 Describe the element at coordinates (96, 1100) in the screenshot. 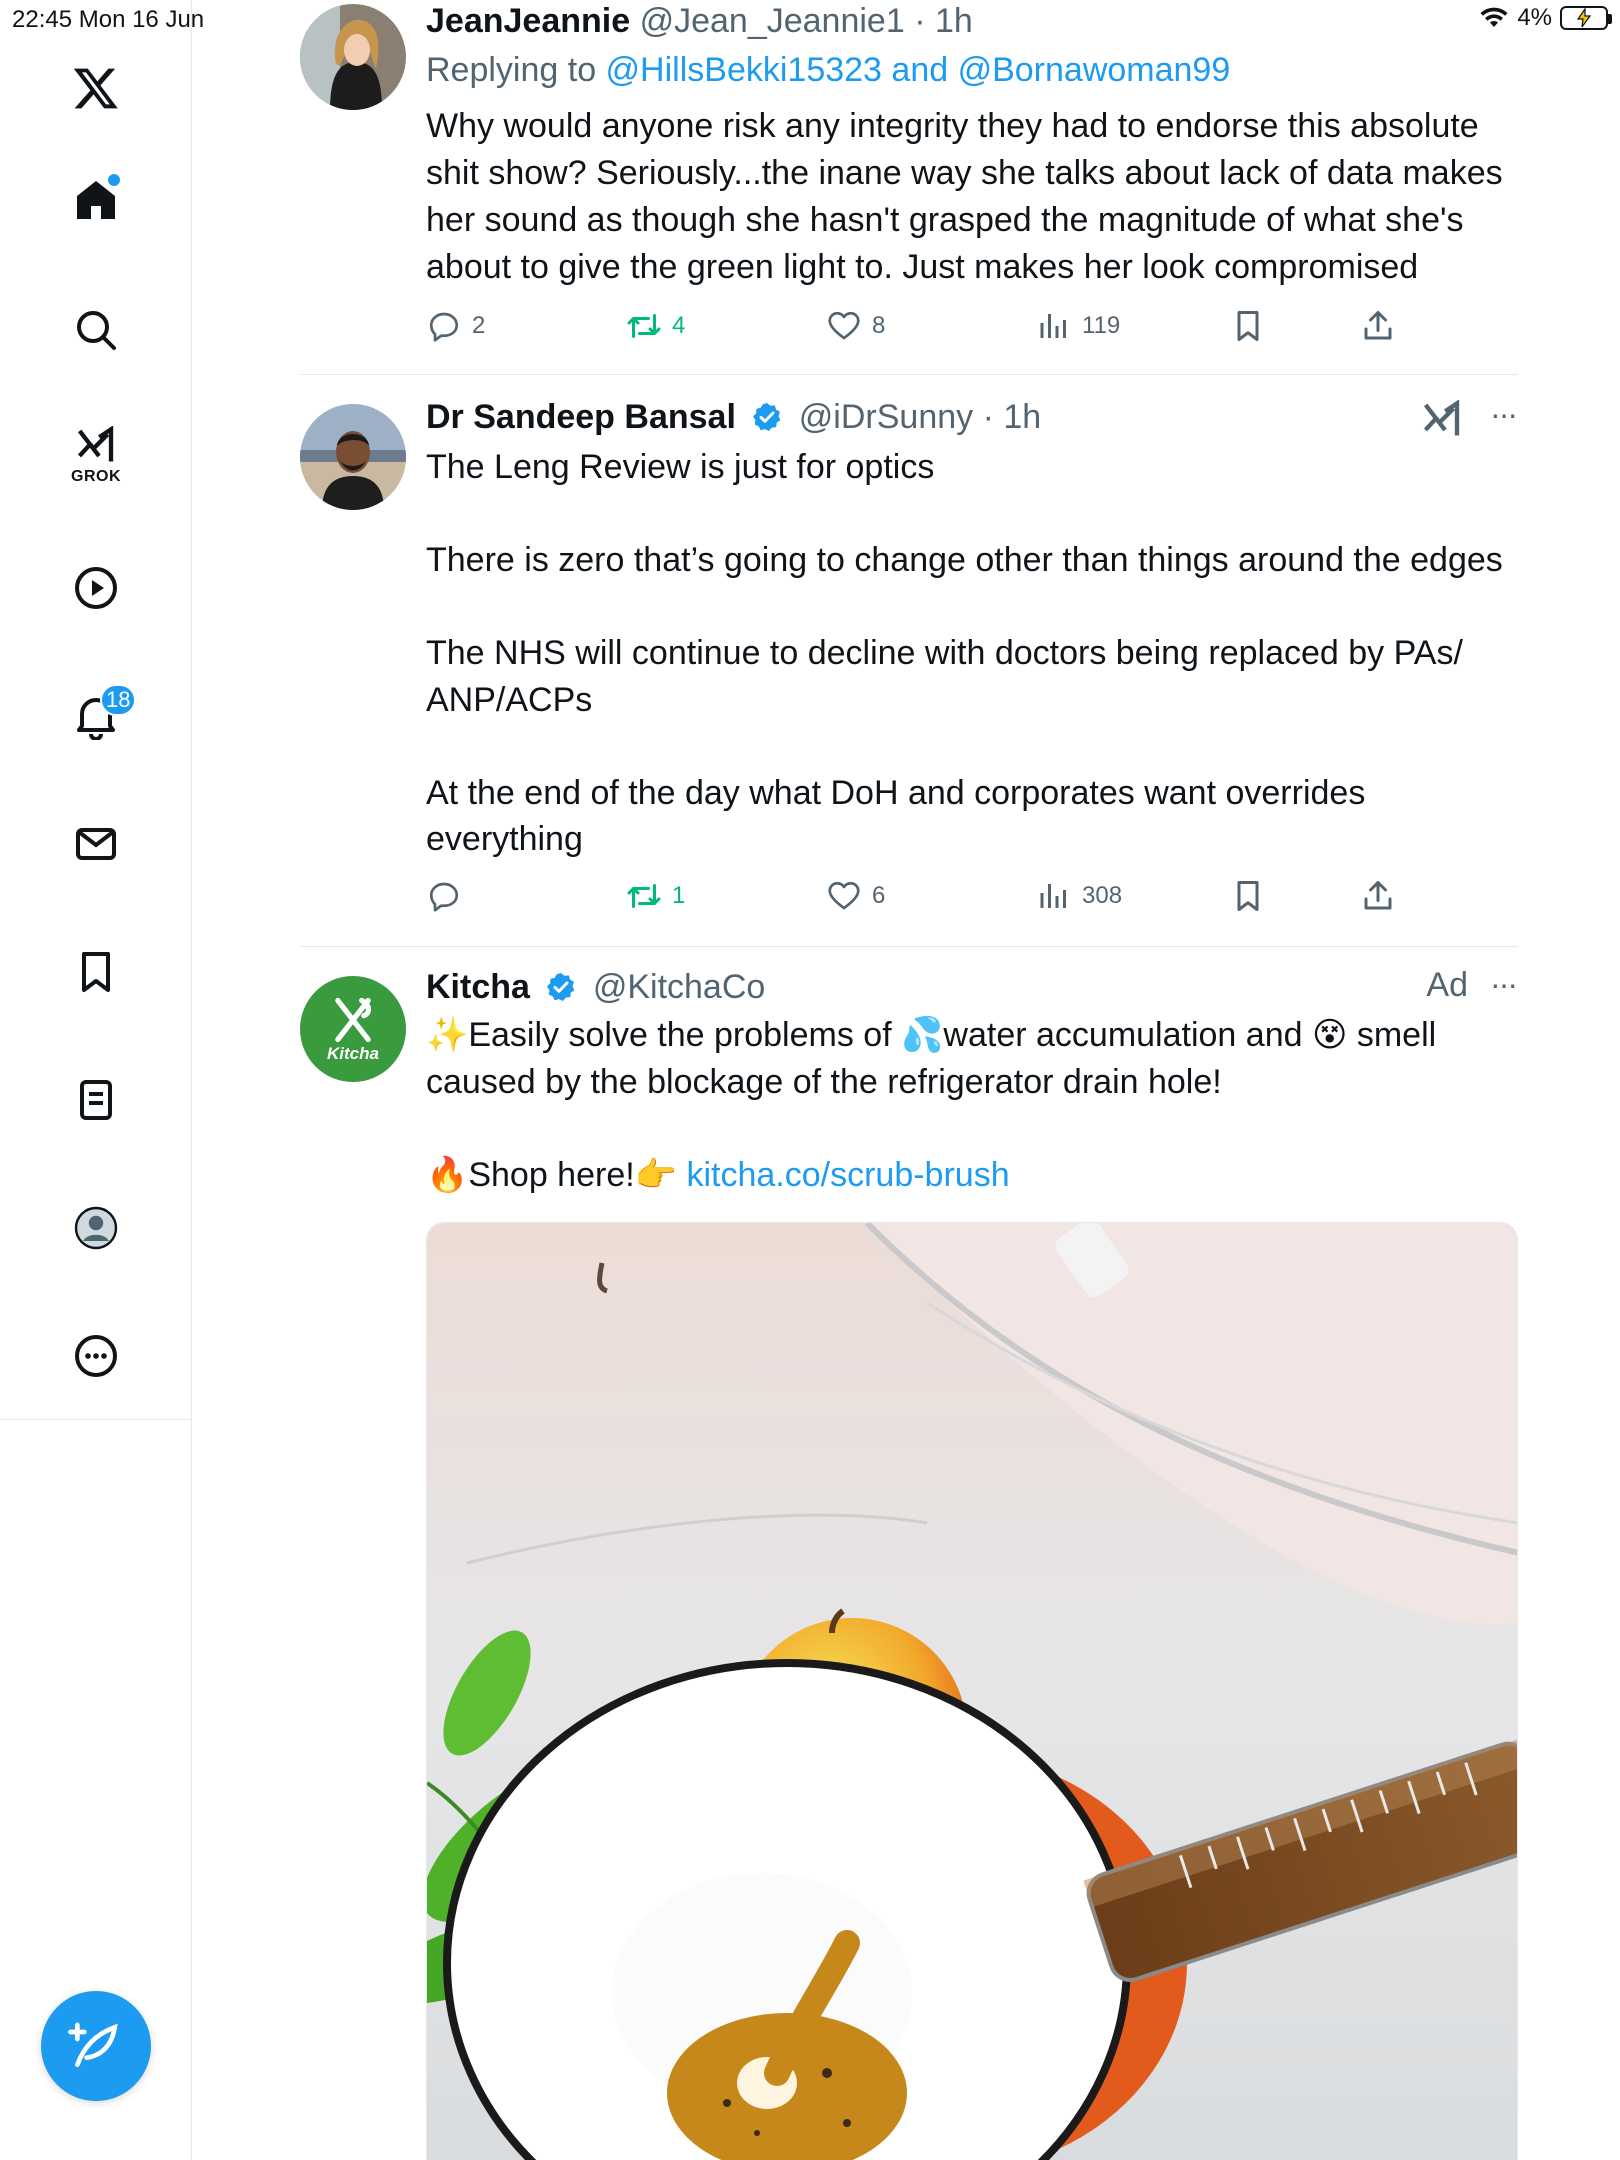

I see `lists-icon` at that location.